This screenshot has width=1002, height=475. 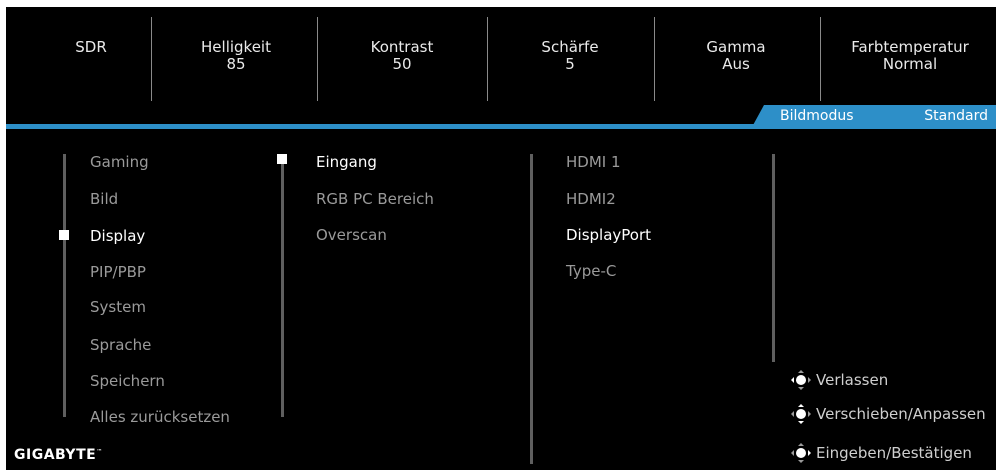 I want to click on status-contrast-label: Kontrast, so click(x=402, y=47).